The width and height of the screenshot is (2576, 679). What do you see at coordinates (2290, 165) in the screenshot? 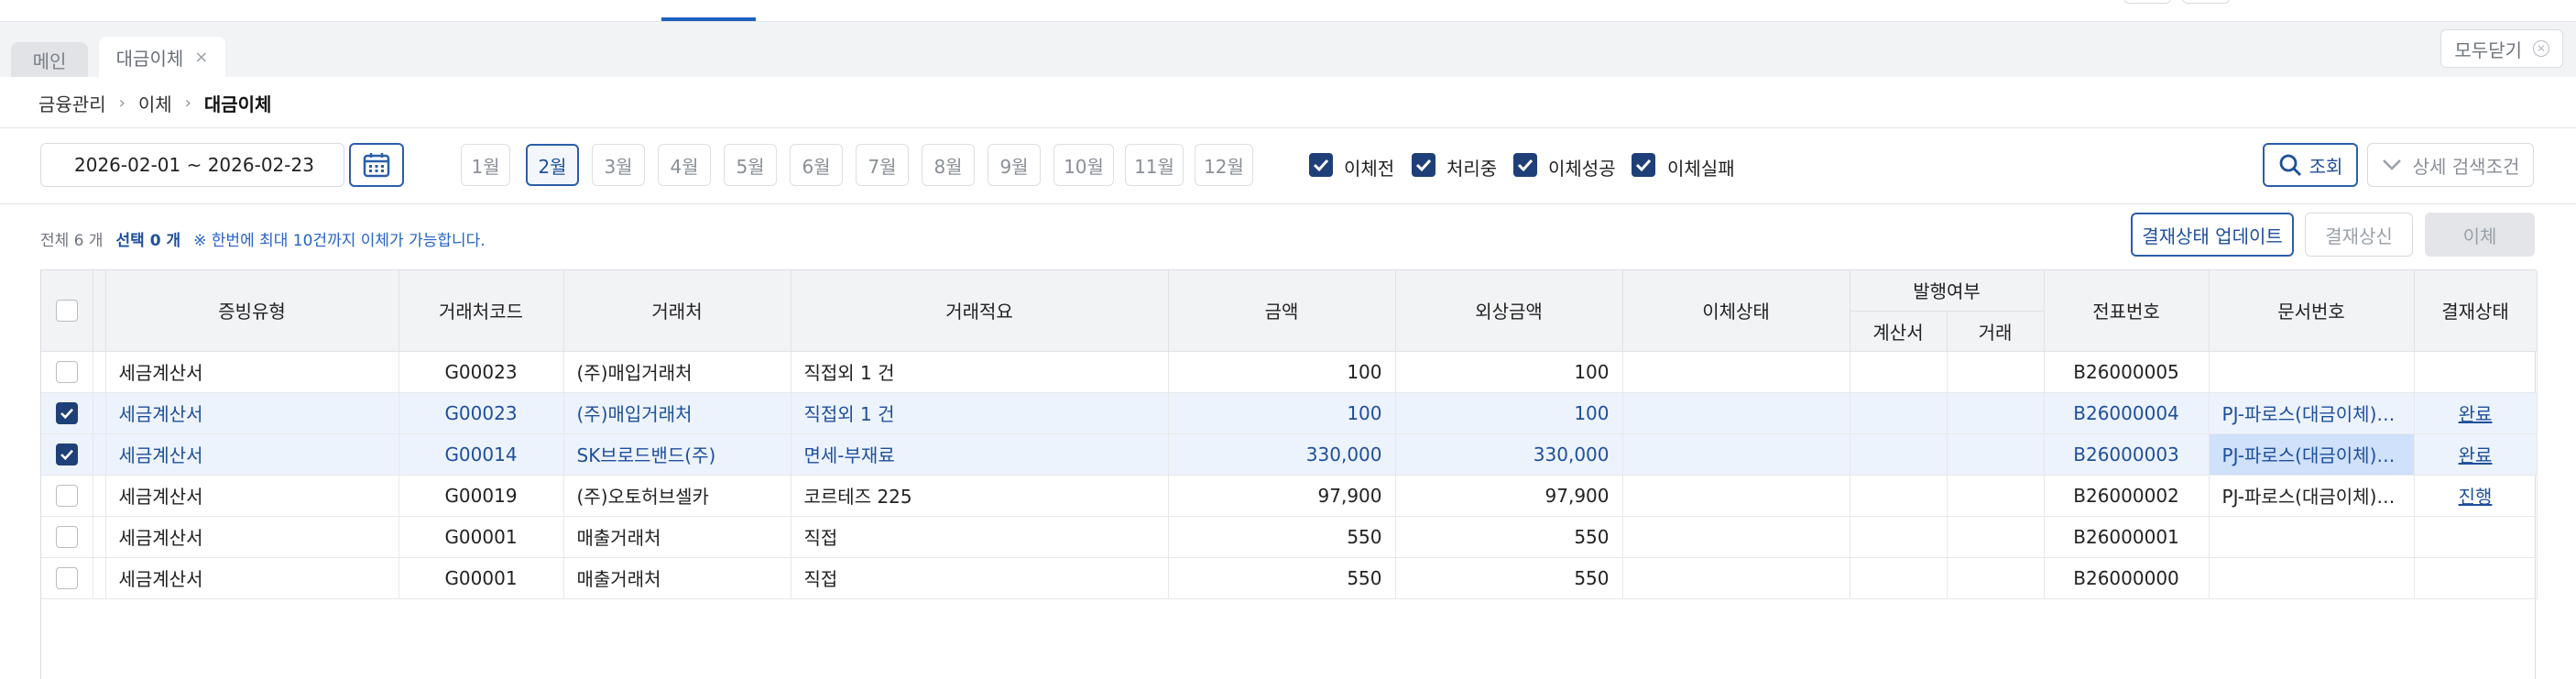
I see `search-icon` at bounding box center [2290, 165].